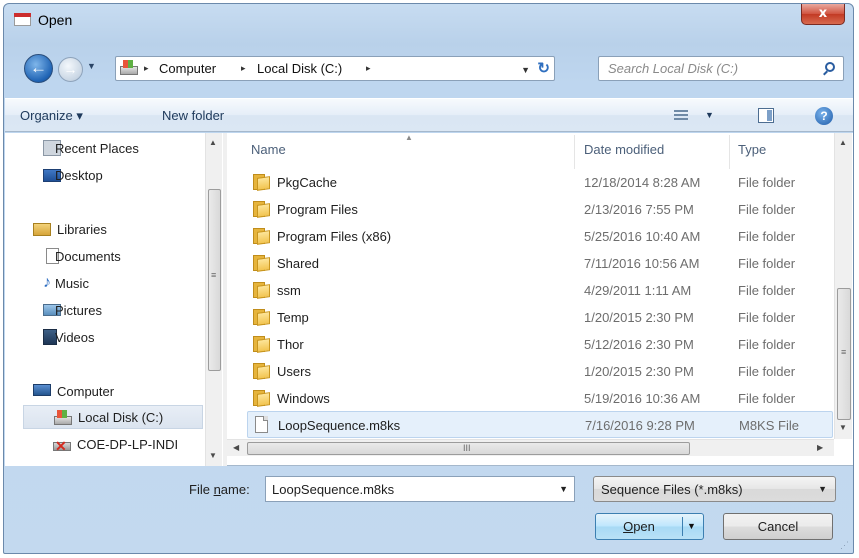 This screenshot has width=859, height=558. Describe the element at coordinates (70, 69) in the screenshot. I see `forward-button: →` at that location.